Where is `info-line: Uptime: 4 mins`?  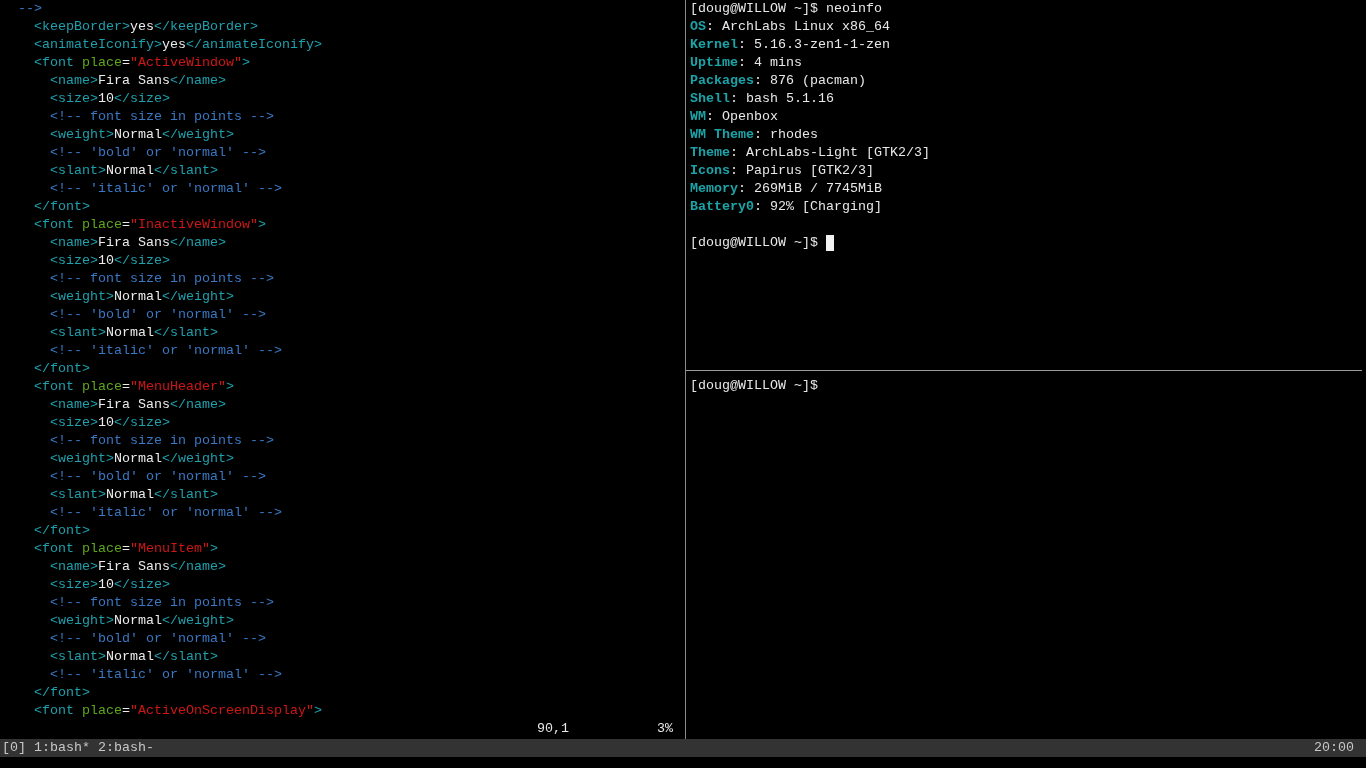 info-line: Uptime: 4 mins is located at coordinates (746, 63).